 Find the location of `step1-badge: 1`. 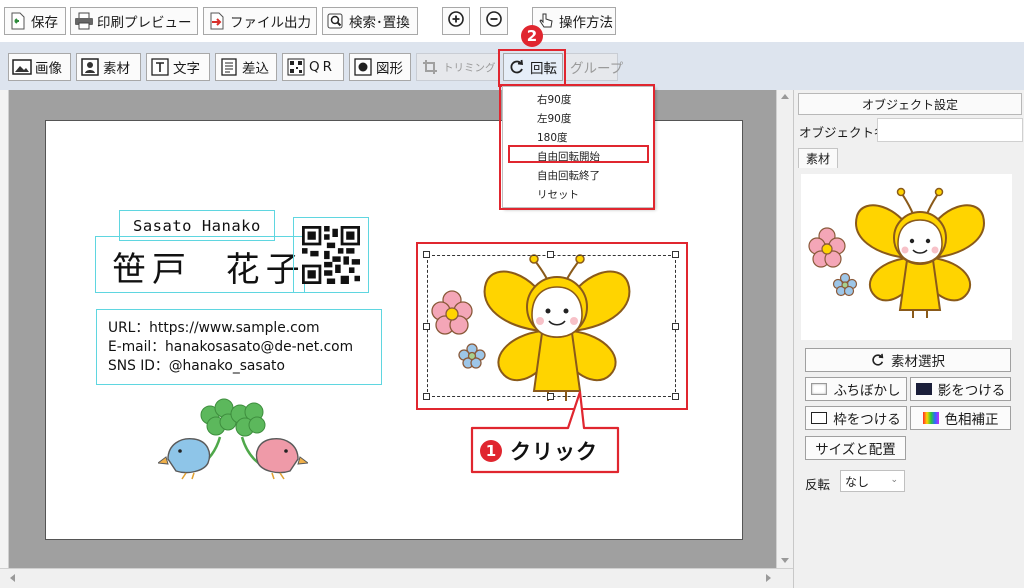

step1-badge: 1 is located at coordinates (491, 451).